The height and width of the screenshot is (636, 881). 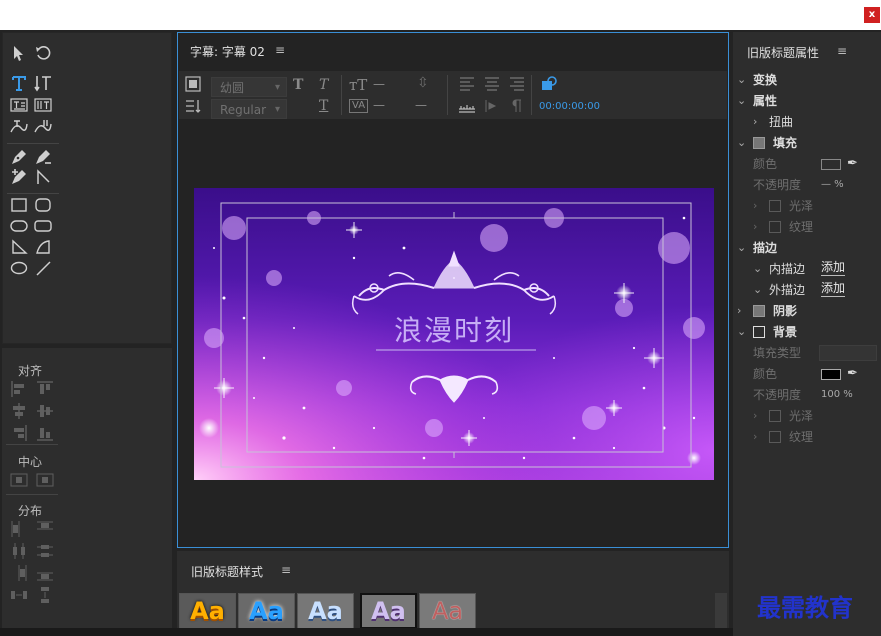 I want to click on font-style-select: Regular ▾, so click(x=249, y=109).